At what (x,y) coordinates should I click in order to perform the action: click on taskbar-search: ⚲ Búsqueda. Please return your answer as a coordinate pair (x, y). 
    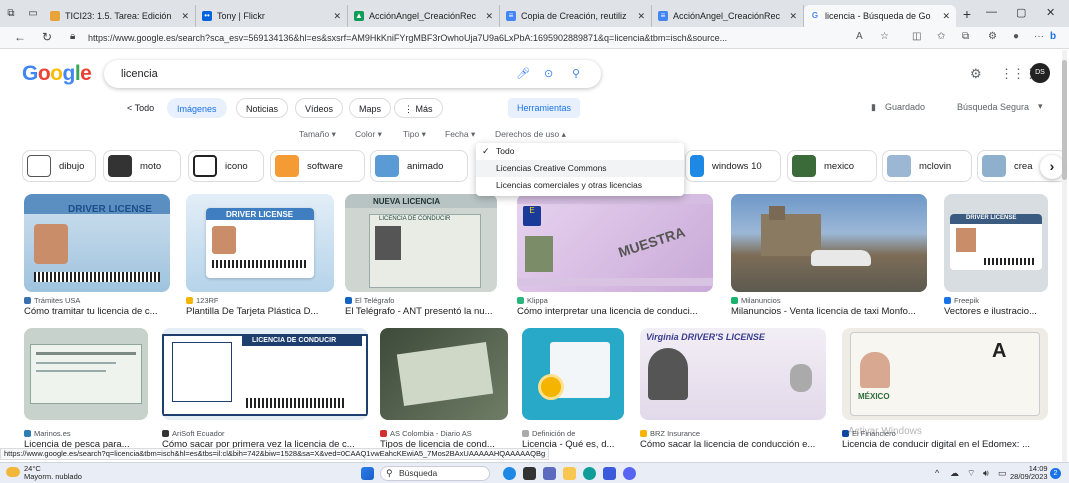
    Looking at the image, I should click on (435, 473).